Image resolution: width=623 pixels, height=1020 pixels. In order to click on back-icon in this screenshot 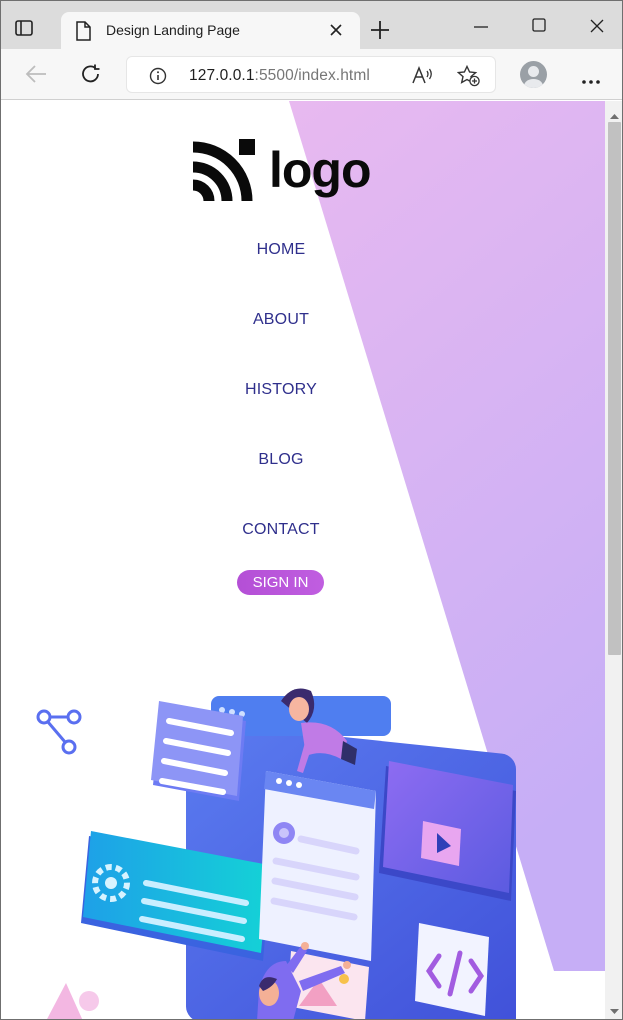, I will do `click(36, 76)`.